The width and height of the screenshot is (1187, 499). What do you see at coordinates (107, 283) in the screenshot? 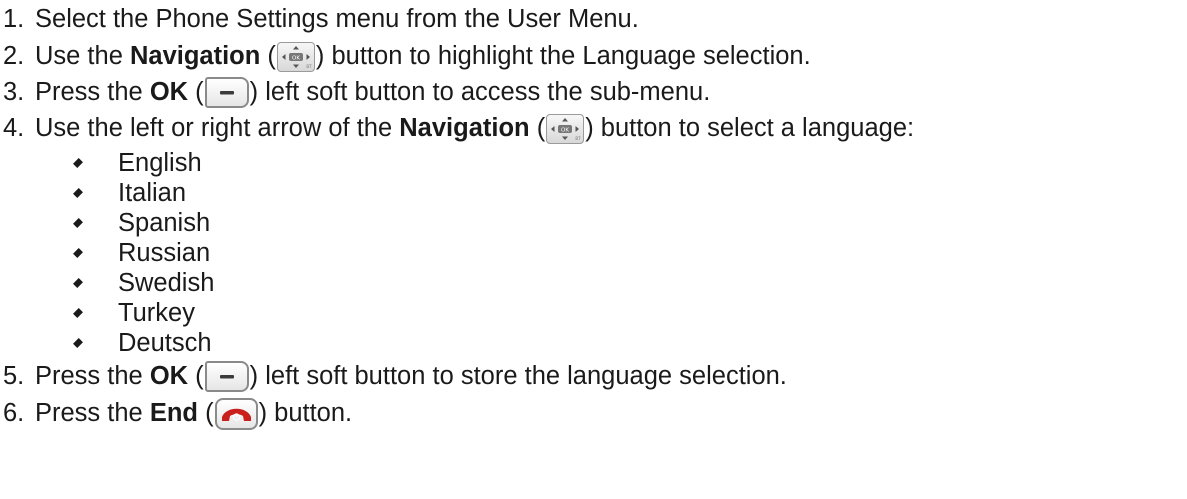
I see `language-item: Swedish` at bounding box center [107, 283].